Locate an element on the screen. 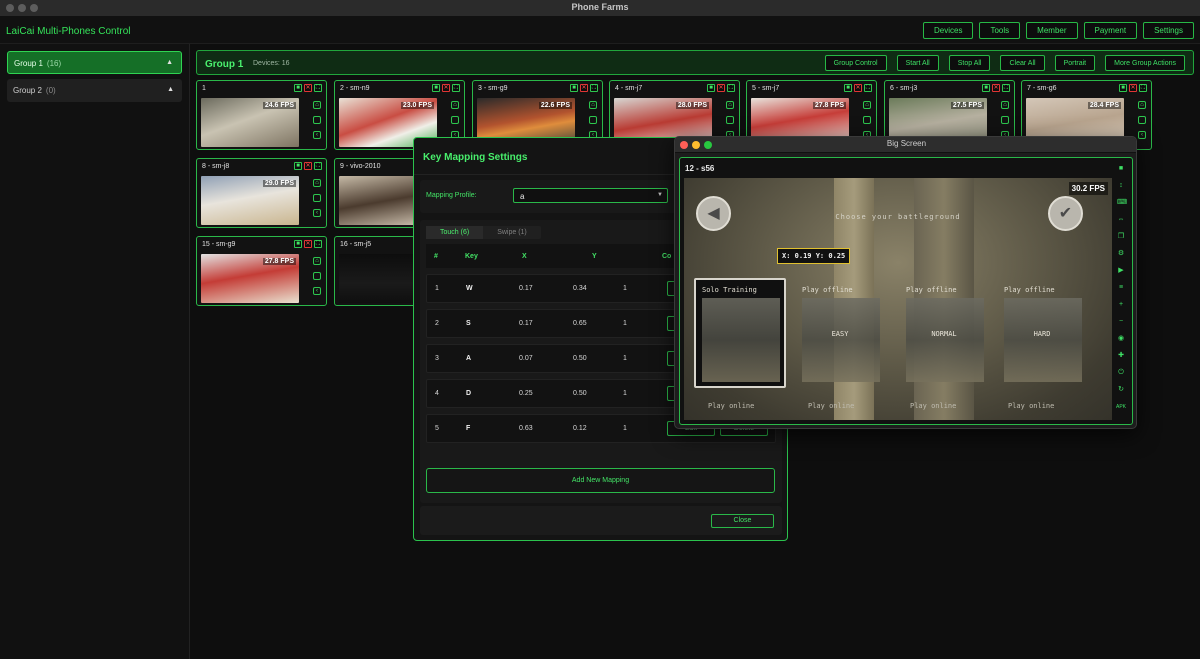  device-screen: 29.0 FPS is located at coordinates (250, 200).